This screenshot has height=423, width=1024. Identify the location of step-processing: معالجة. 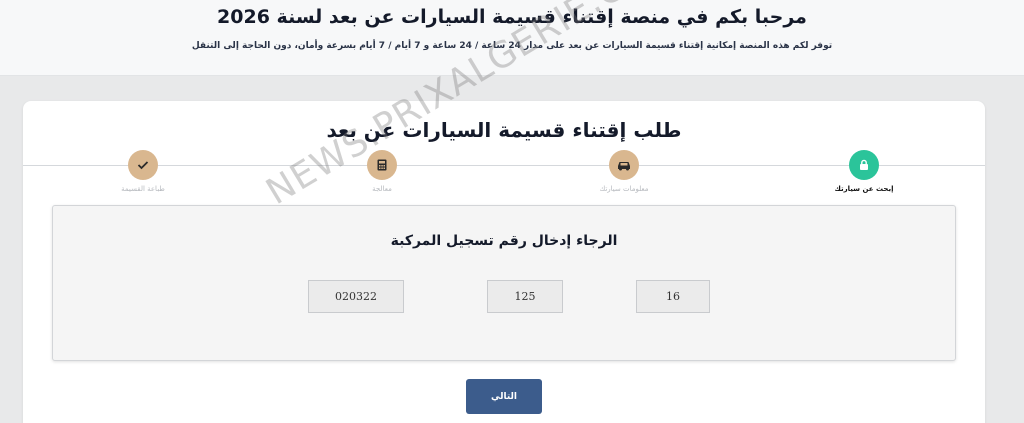
(382, 171).